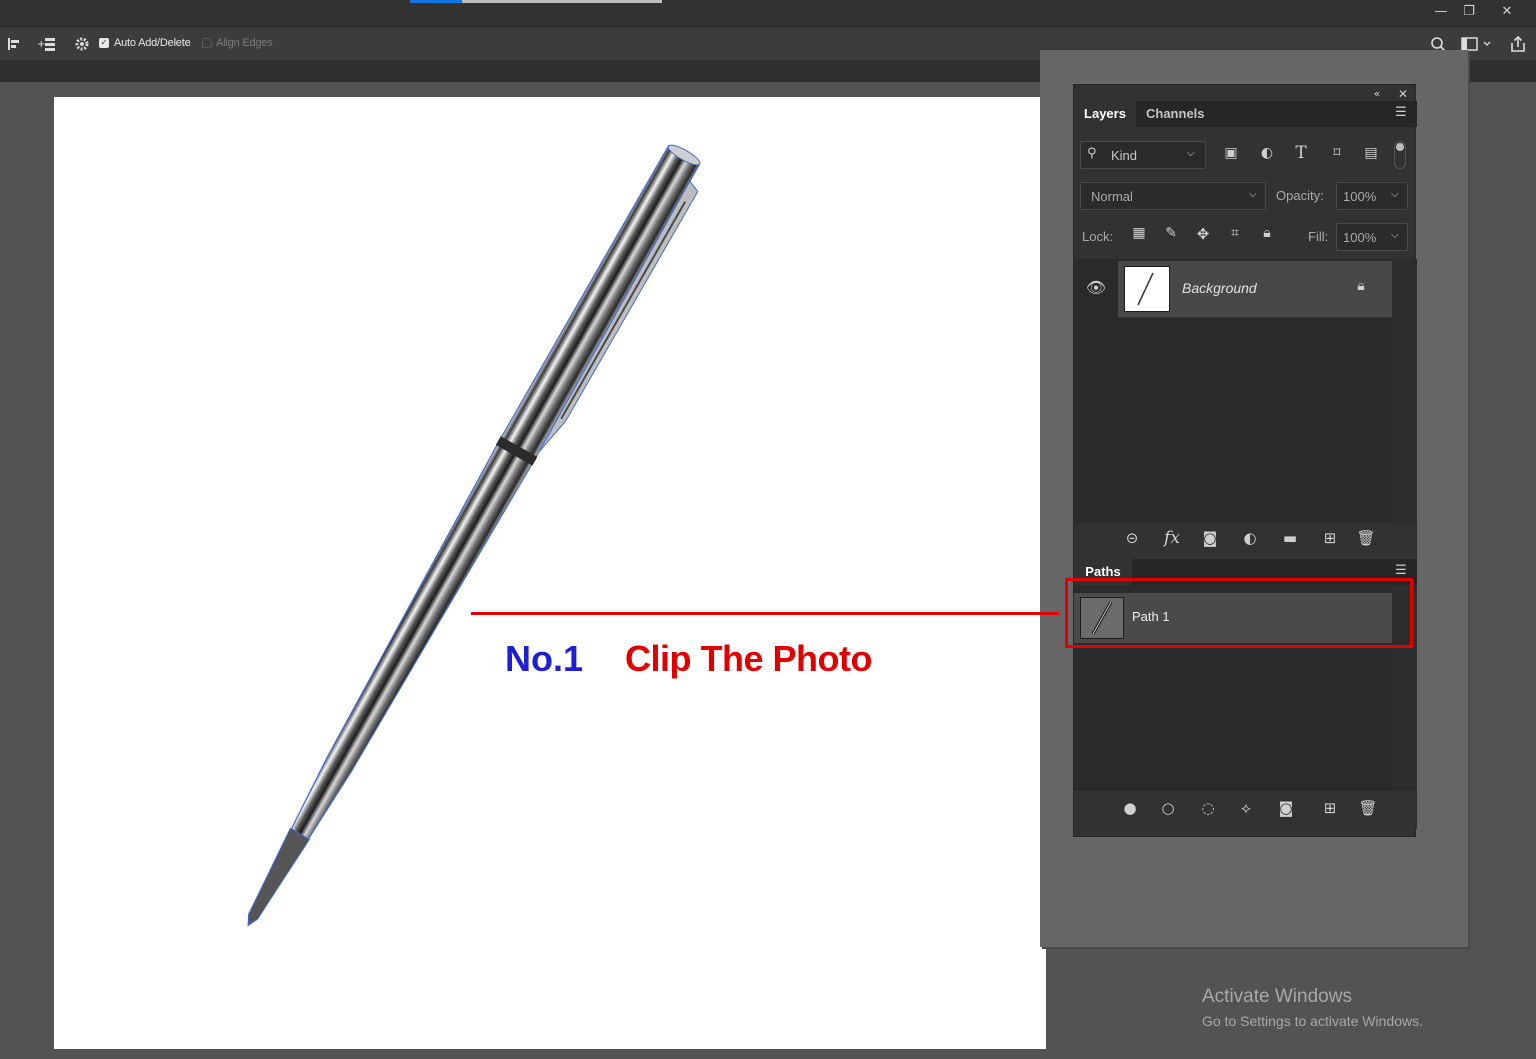 The image size is (1536, 1059). Describe the element at coordinates (1400, 155) in the screenshot. I see `filter-toggle` at that location.